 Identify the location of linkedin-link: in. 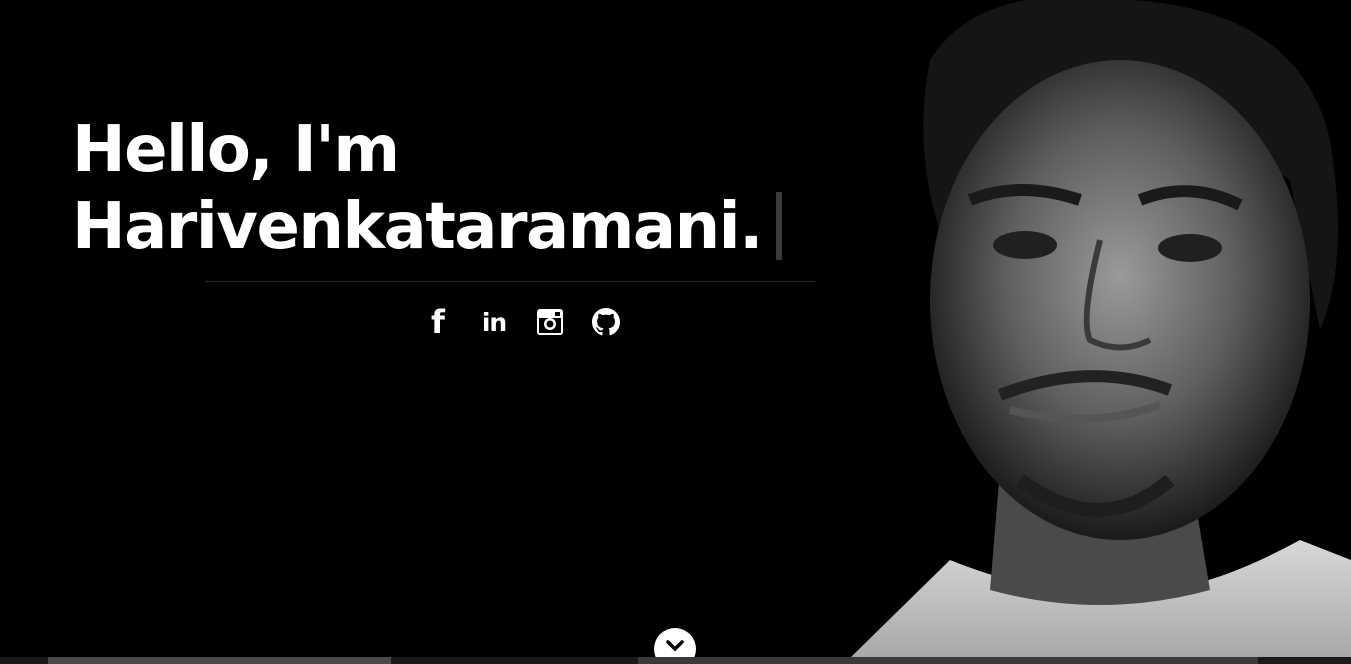
(494, 322).